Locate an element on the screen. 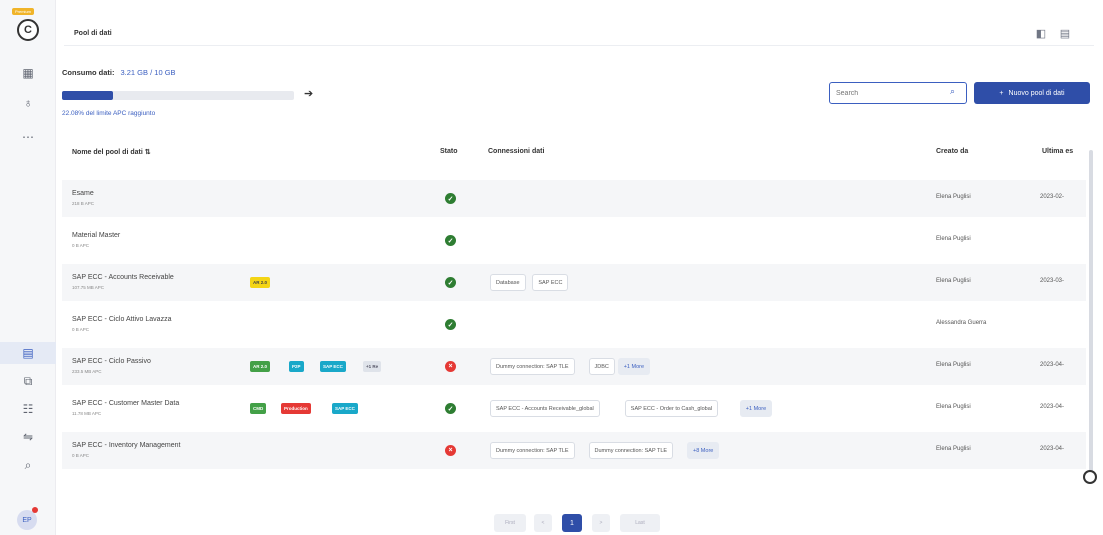 The image size is (1103, 535). breadcrumb: Pool di dati is located at coordinates (93, 33).